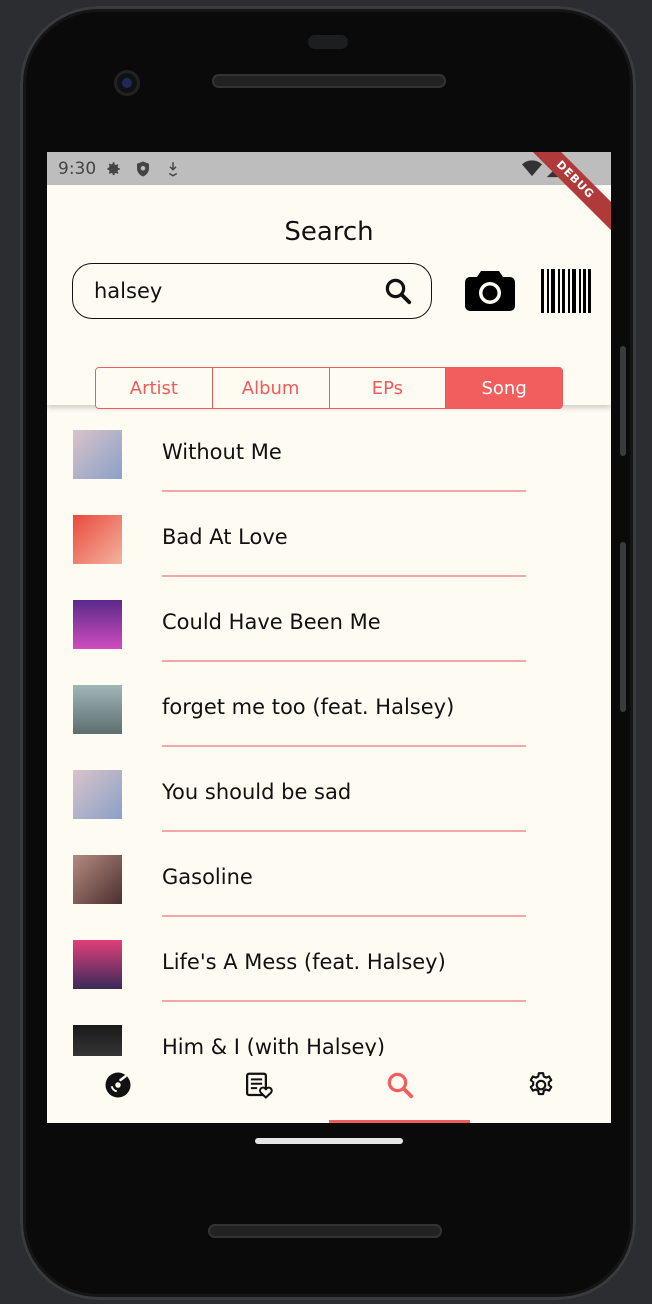 Image resolution: width=652 pixels, height=1304 pixels. I want to click on song-title: Him & I (with Halsey), so click(274, 1045).